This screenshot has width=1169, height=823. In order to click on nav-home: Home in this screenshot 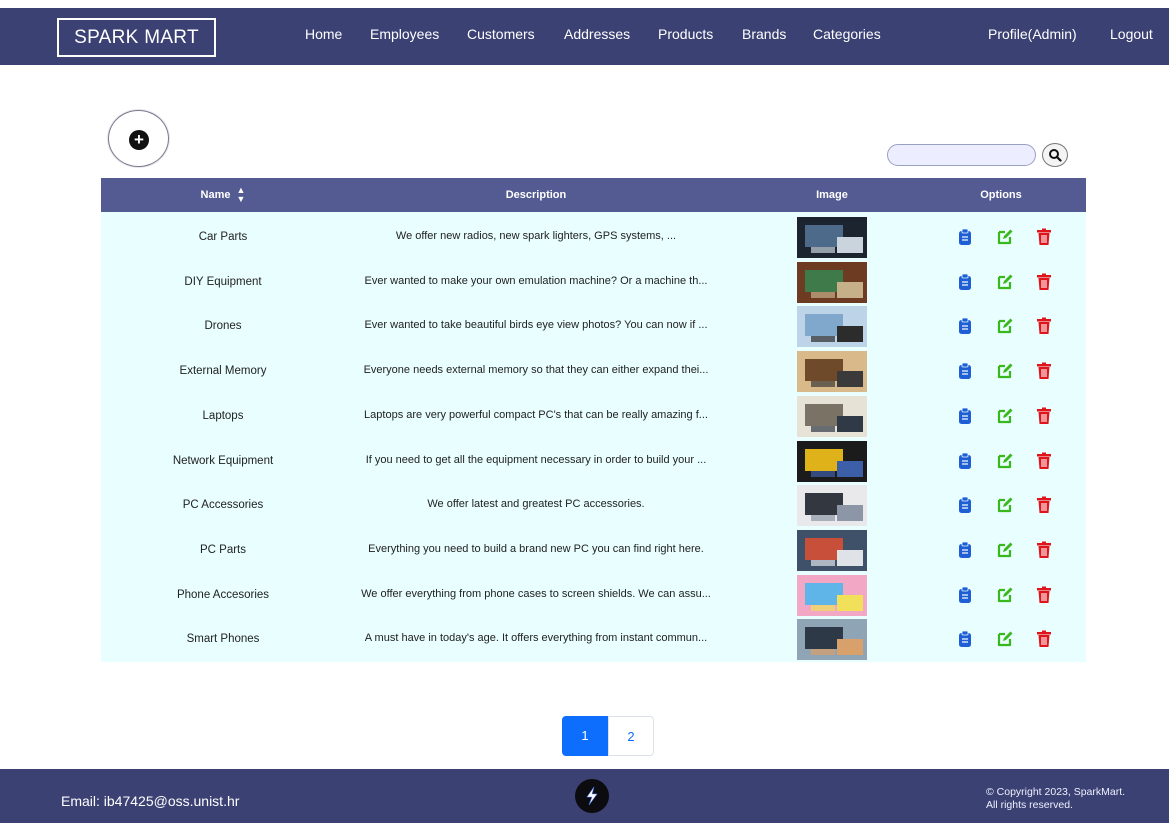, I will do `click(323, 34)`.